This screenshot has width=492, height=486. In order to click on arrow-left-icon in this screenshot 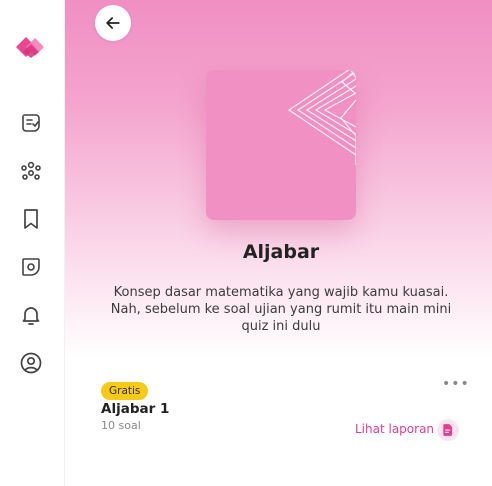, I will do `click(113, 23)`.